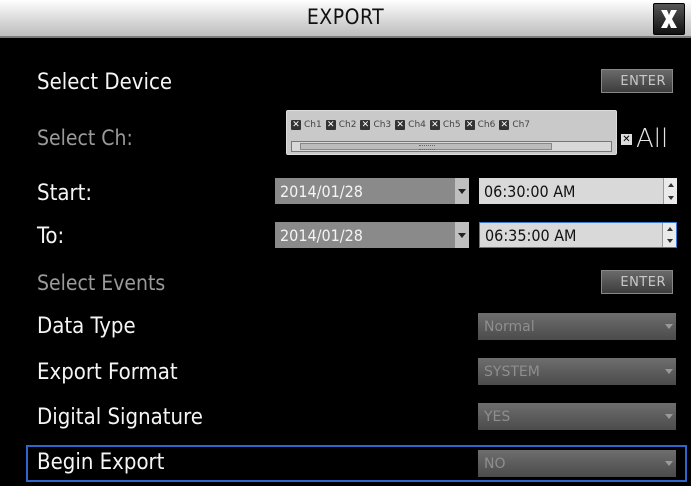 The width and height of the screenshot is (691, 486). What do you see at coordinates (486, 125) in the screenshot?
I see `channel-label: Ch6` at bounding box center [486, 125].